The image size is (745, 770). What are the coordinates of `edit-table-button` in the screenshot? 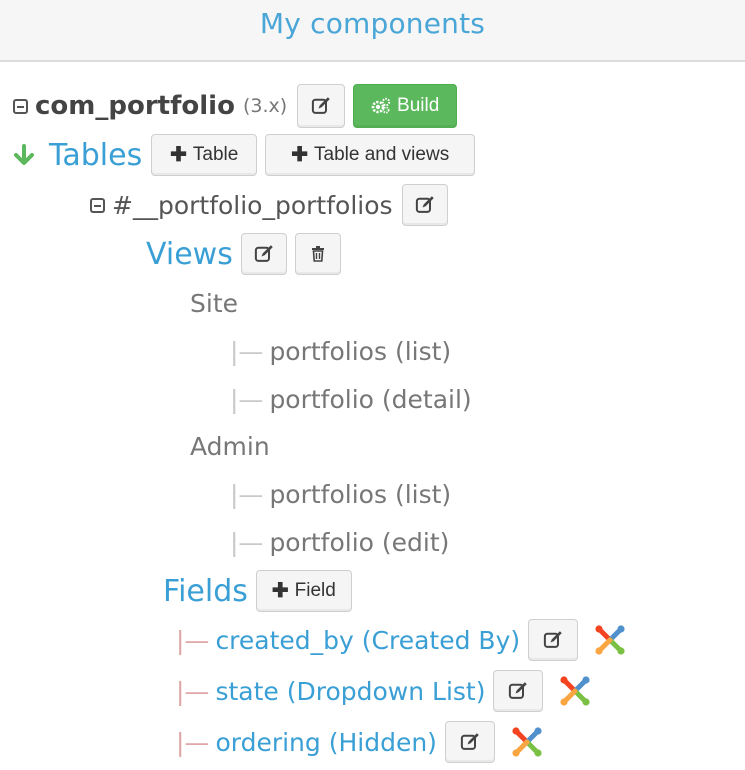 It's located at (424, 205).